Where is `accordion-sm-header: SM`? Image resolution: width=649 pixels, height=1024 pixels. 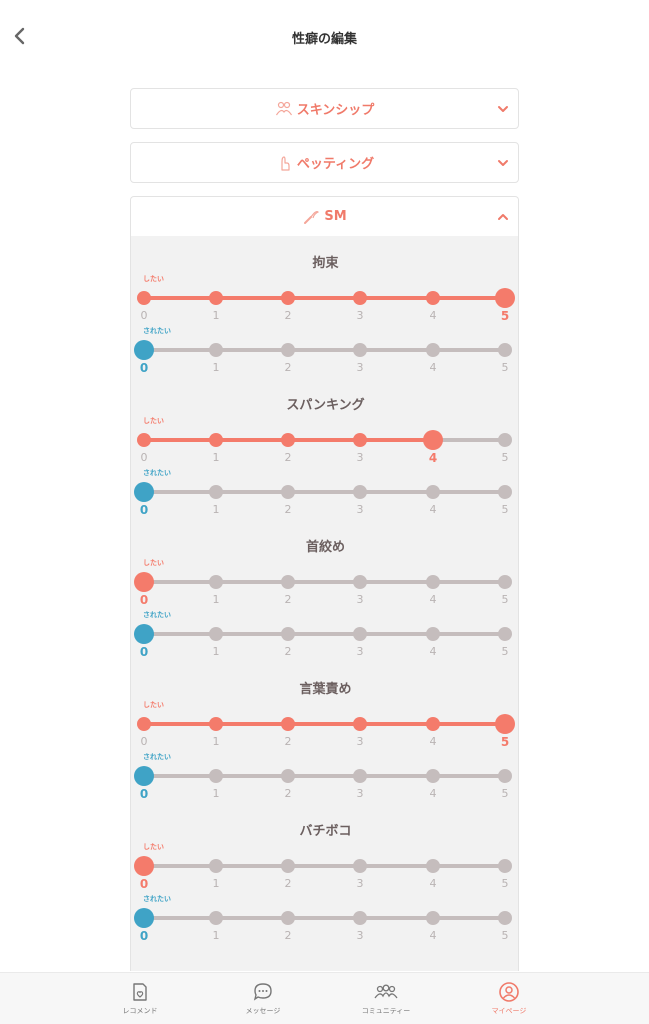 accordion-sm-header: SM is located at coordinates (324, 216).